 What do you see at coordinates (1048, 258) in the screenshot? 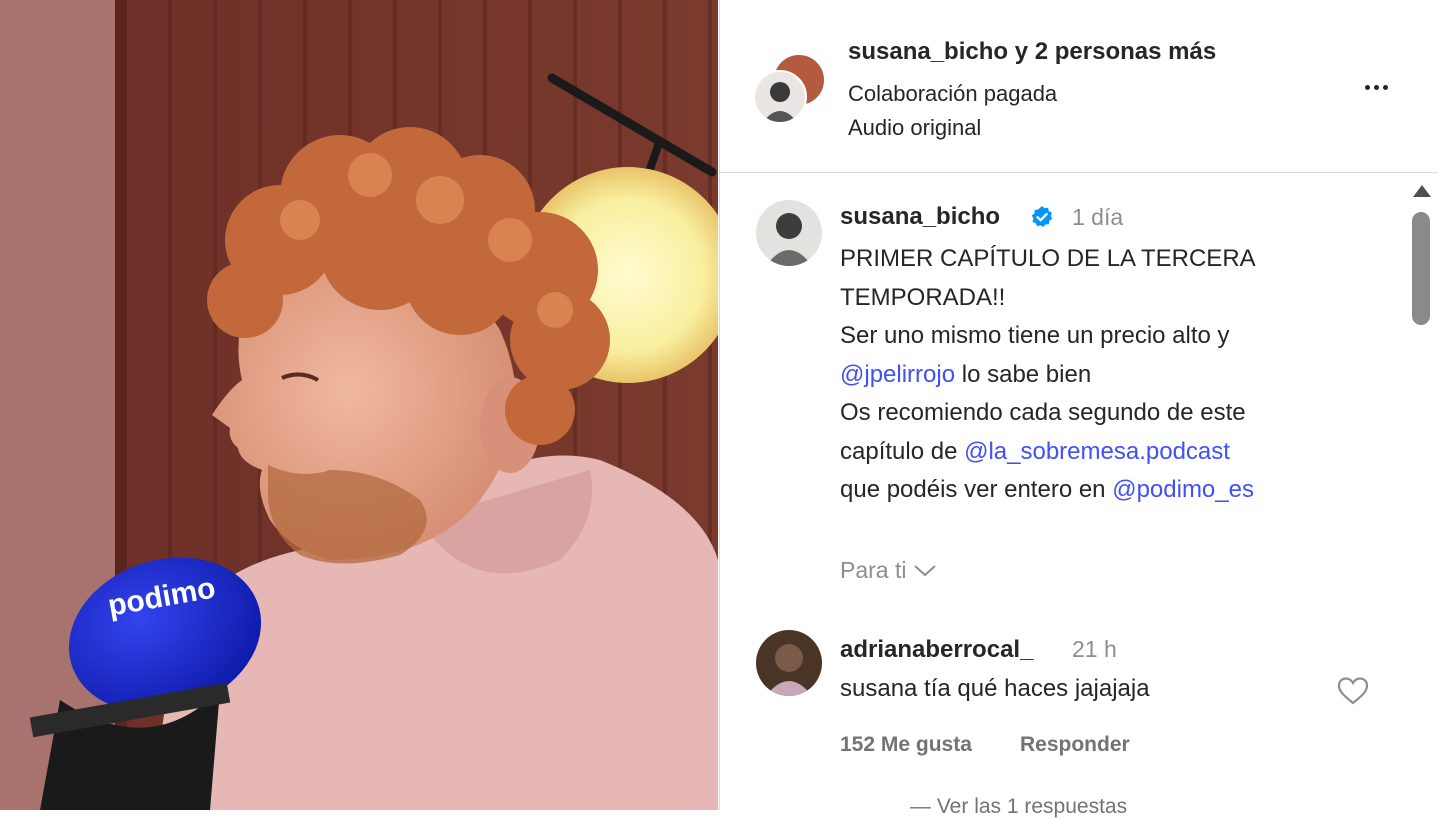
I see `caption-line: PRIMER CAPÍTULO DE LA TERCERA` at bounding box center [1048, 258].